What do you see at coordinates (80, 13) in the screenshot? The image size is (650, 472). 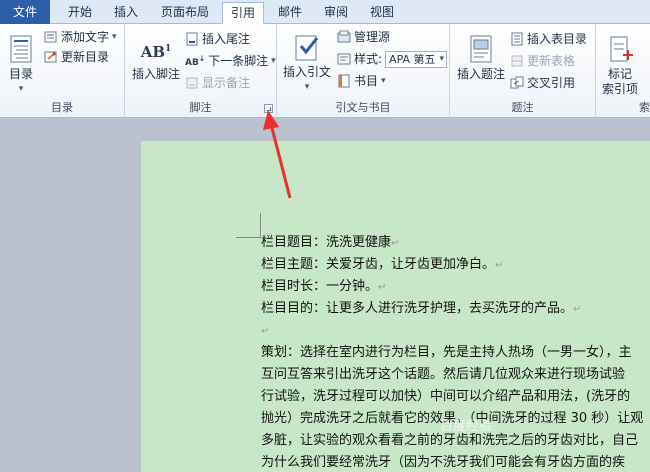 I see `tab-home: 开始` at bounding box center [80, 13].